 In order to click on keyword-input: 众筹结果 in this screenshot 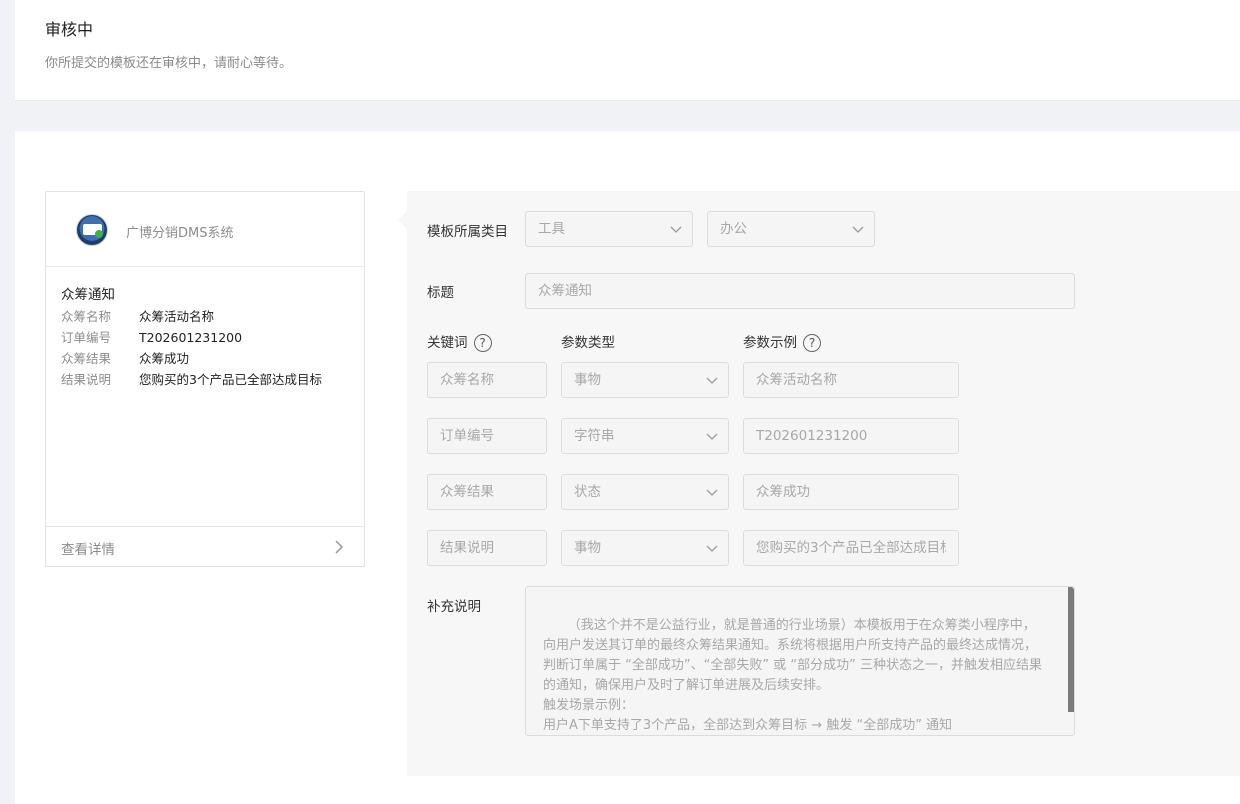, I will do `click(487, 492)`.